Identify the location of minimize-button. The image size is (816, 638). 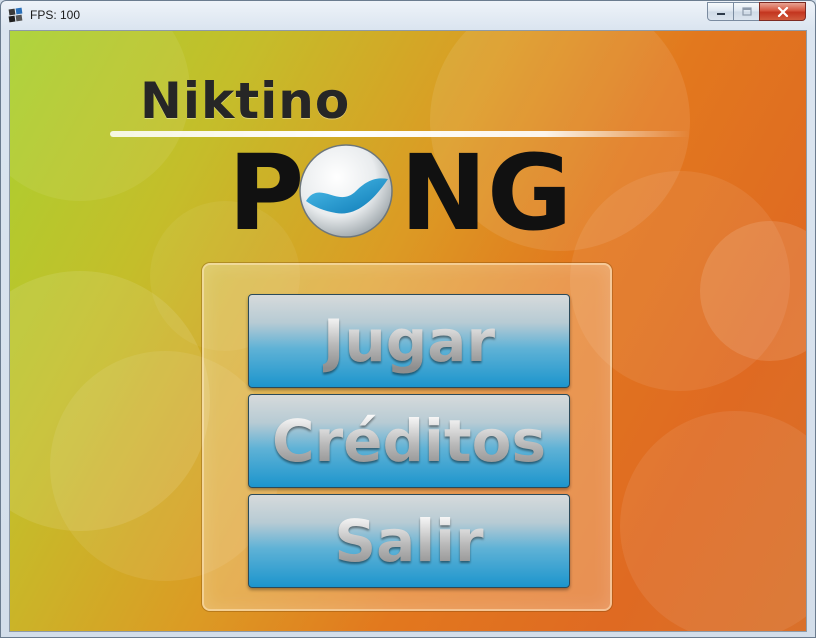
(720, 11).